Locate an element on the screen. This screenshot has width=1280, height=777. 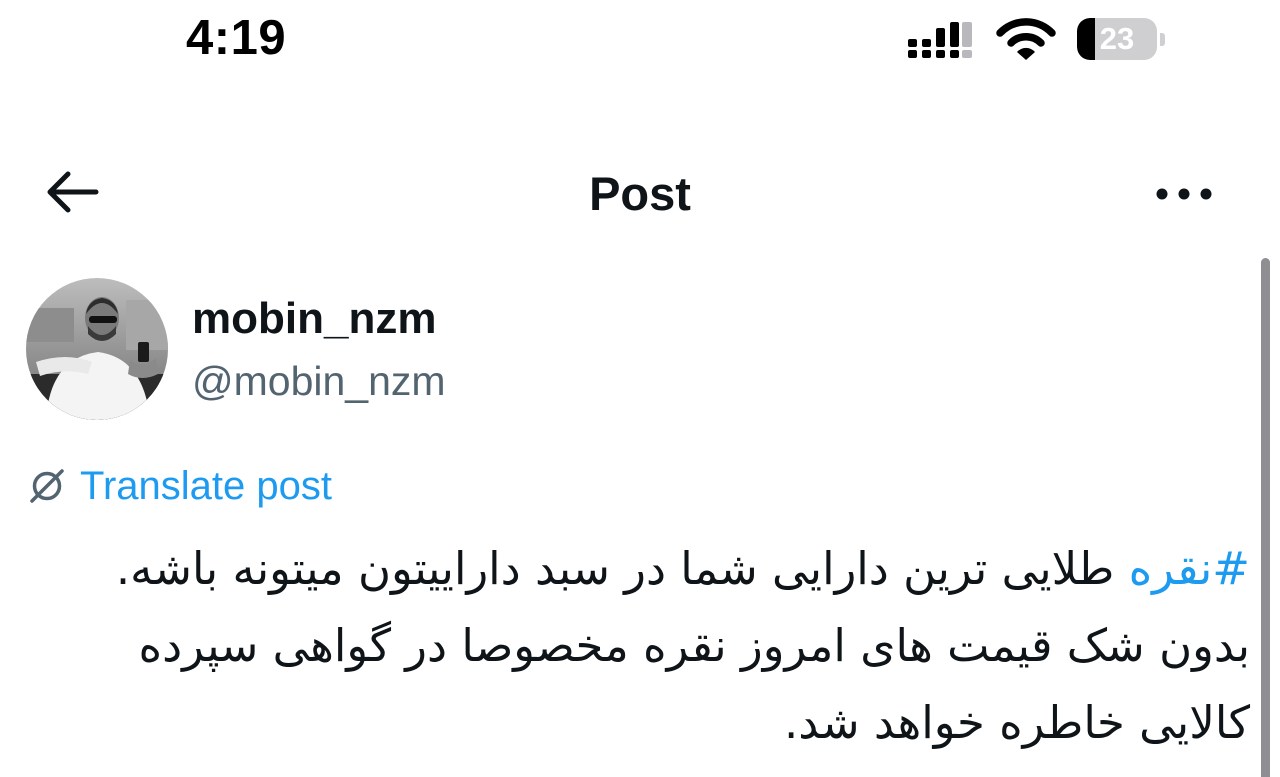
translate-post-button: Translate post is located at coordinates (180, 486).